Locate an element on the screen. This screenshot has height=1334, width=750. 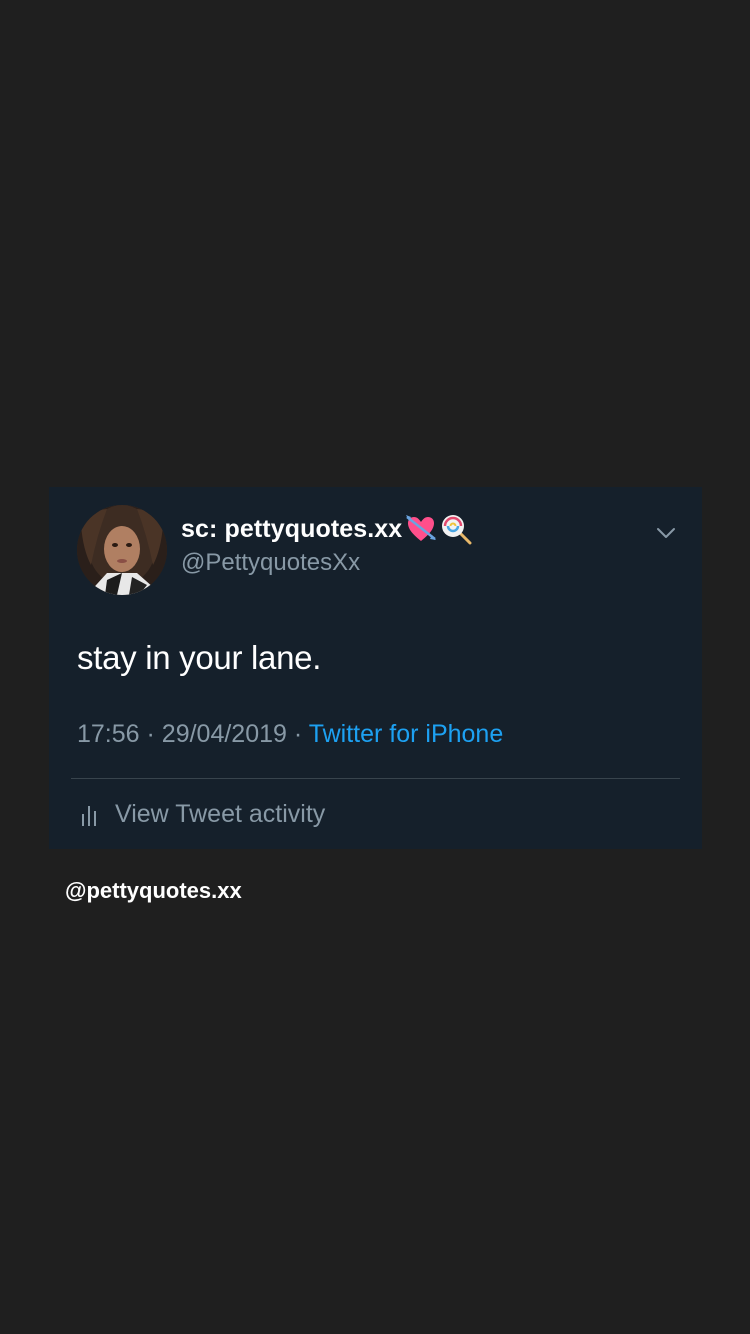
tweet-text: stay in your lane. is located at coordinates (199, 657).